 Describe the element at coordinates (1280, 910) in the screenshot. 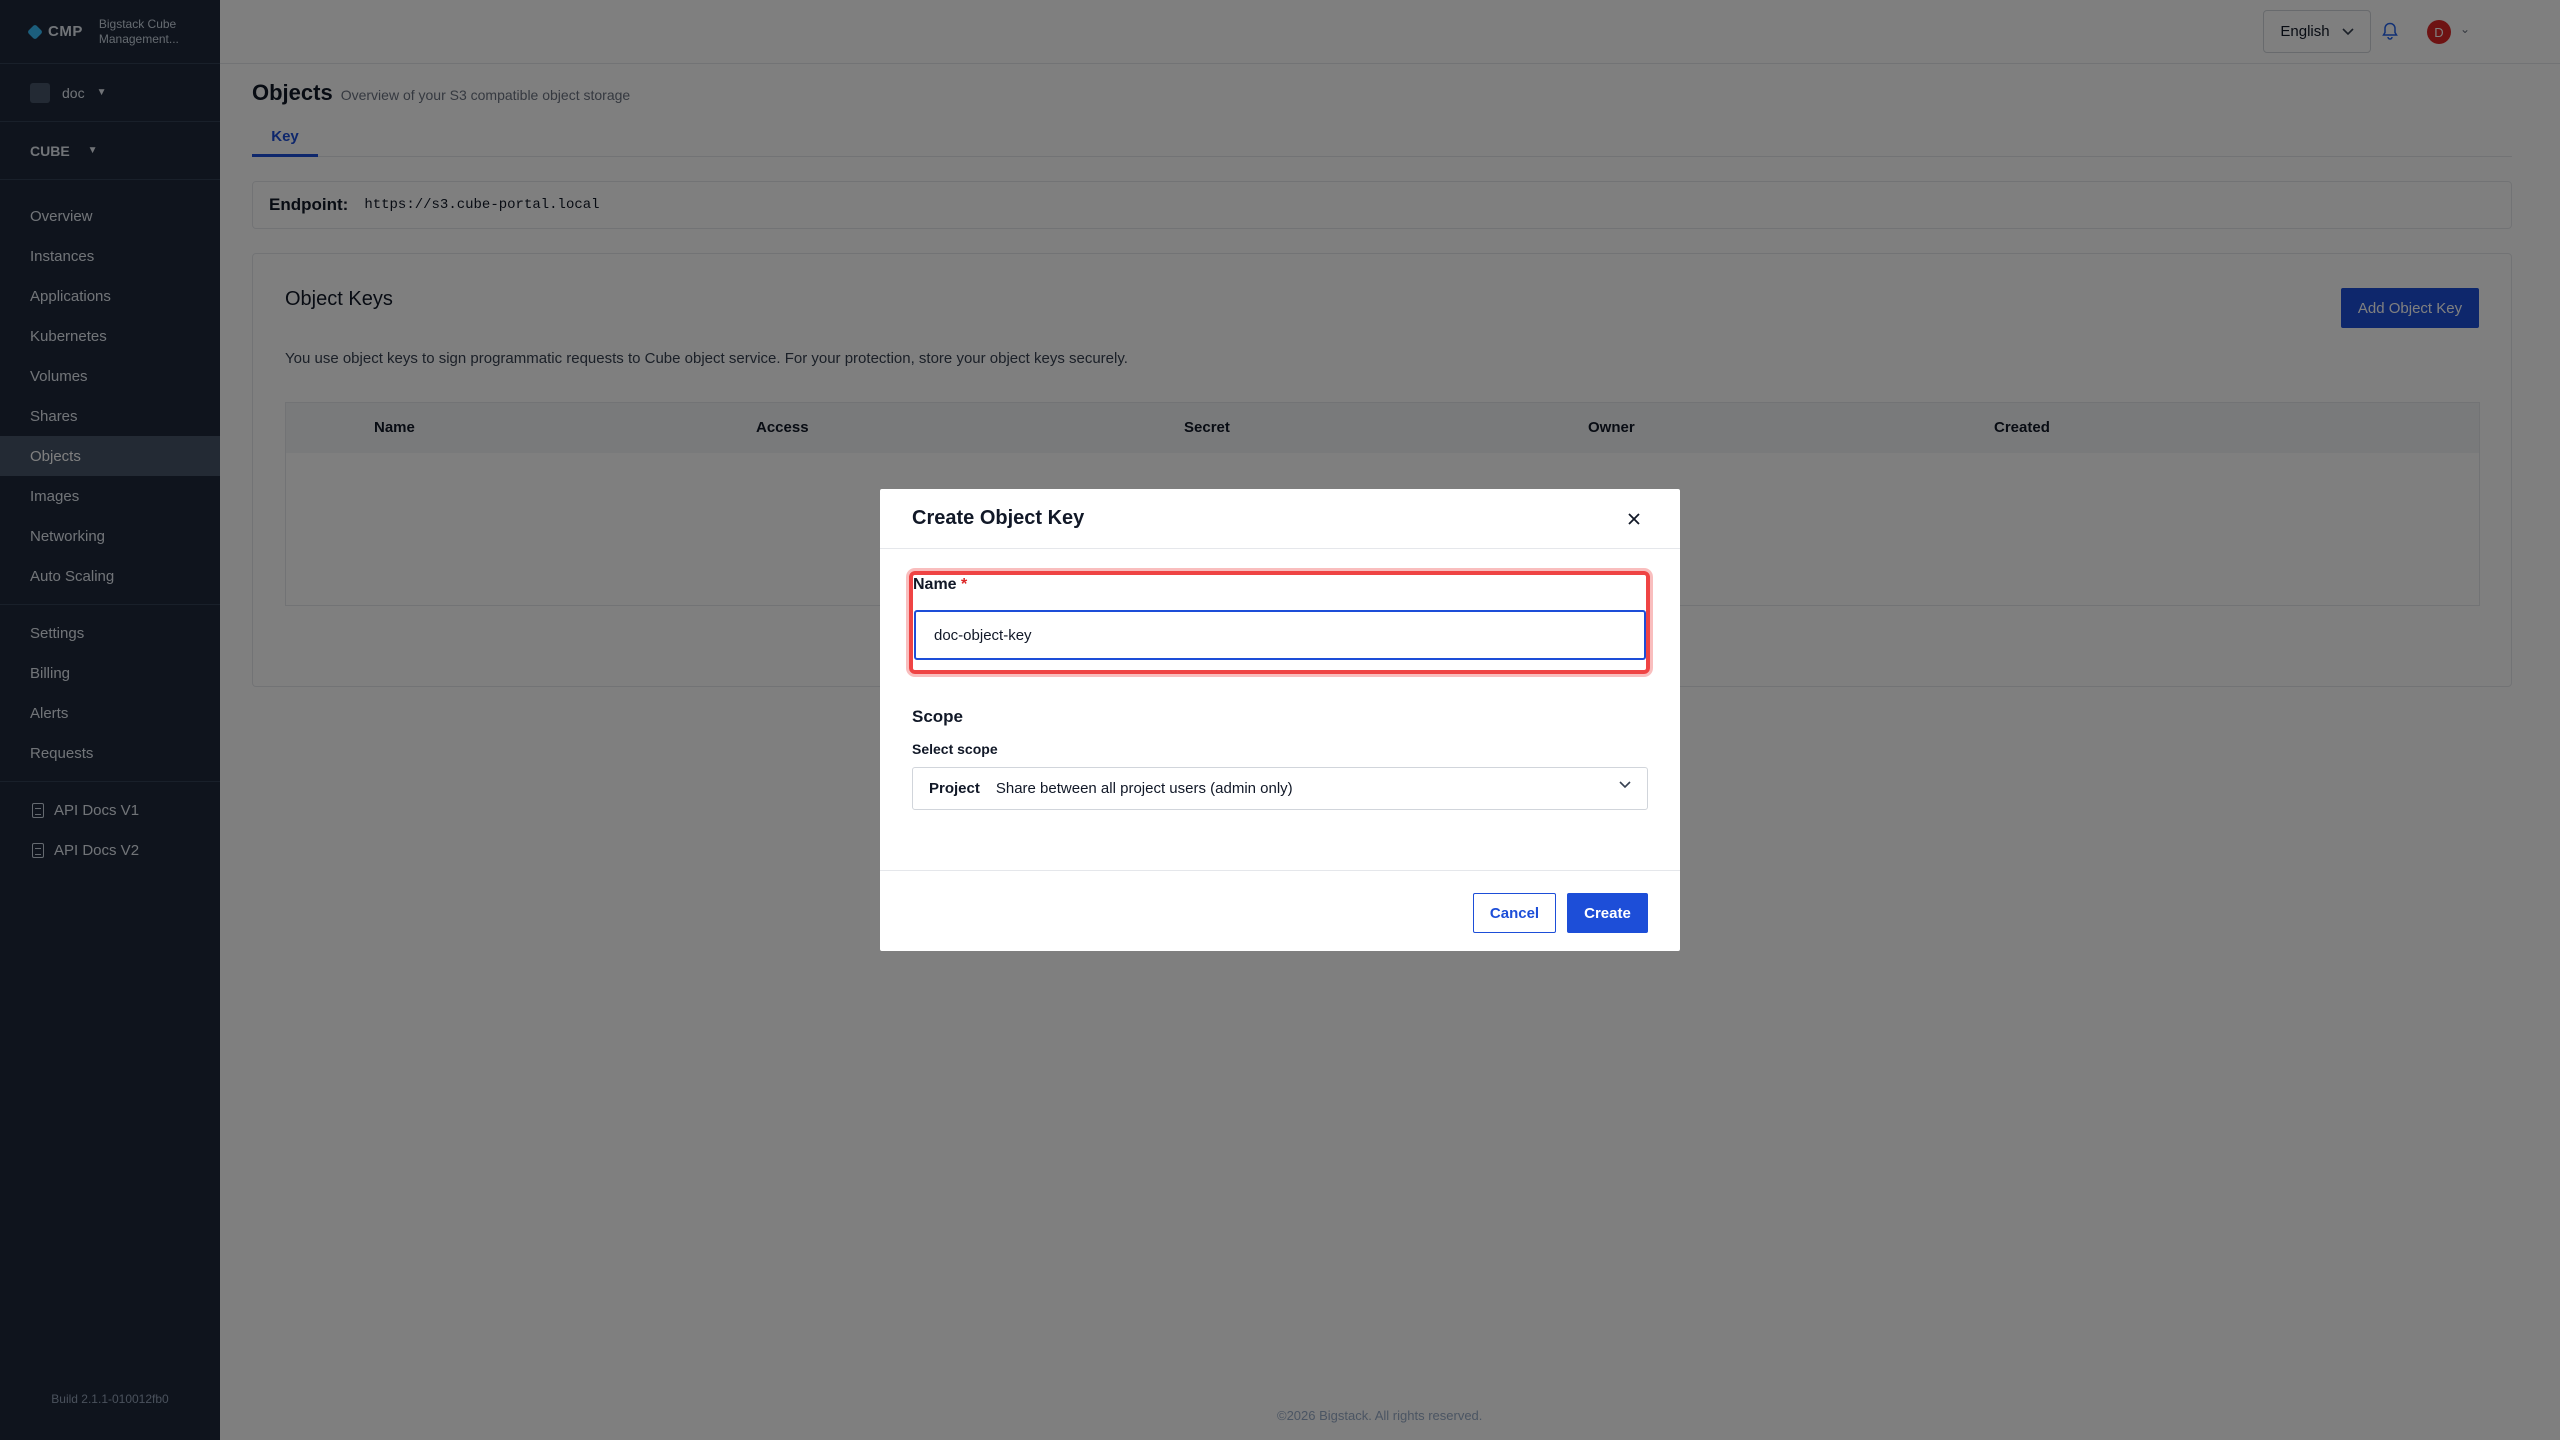

I see `modal-footer: Cancel Create` at that location.